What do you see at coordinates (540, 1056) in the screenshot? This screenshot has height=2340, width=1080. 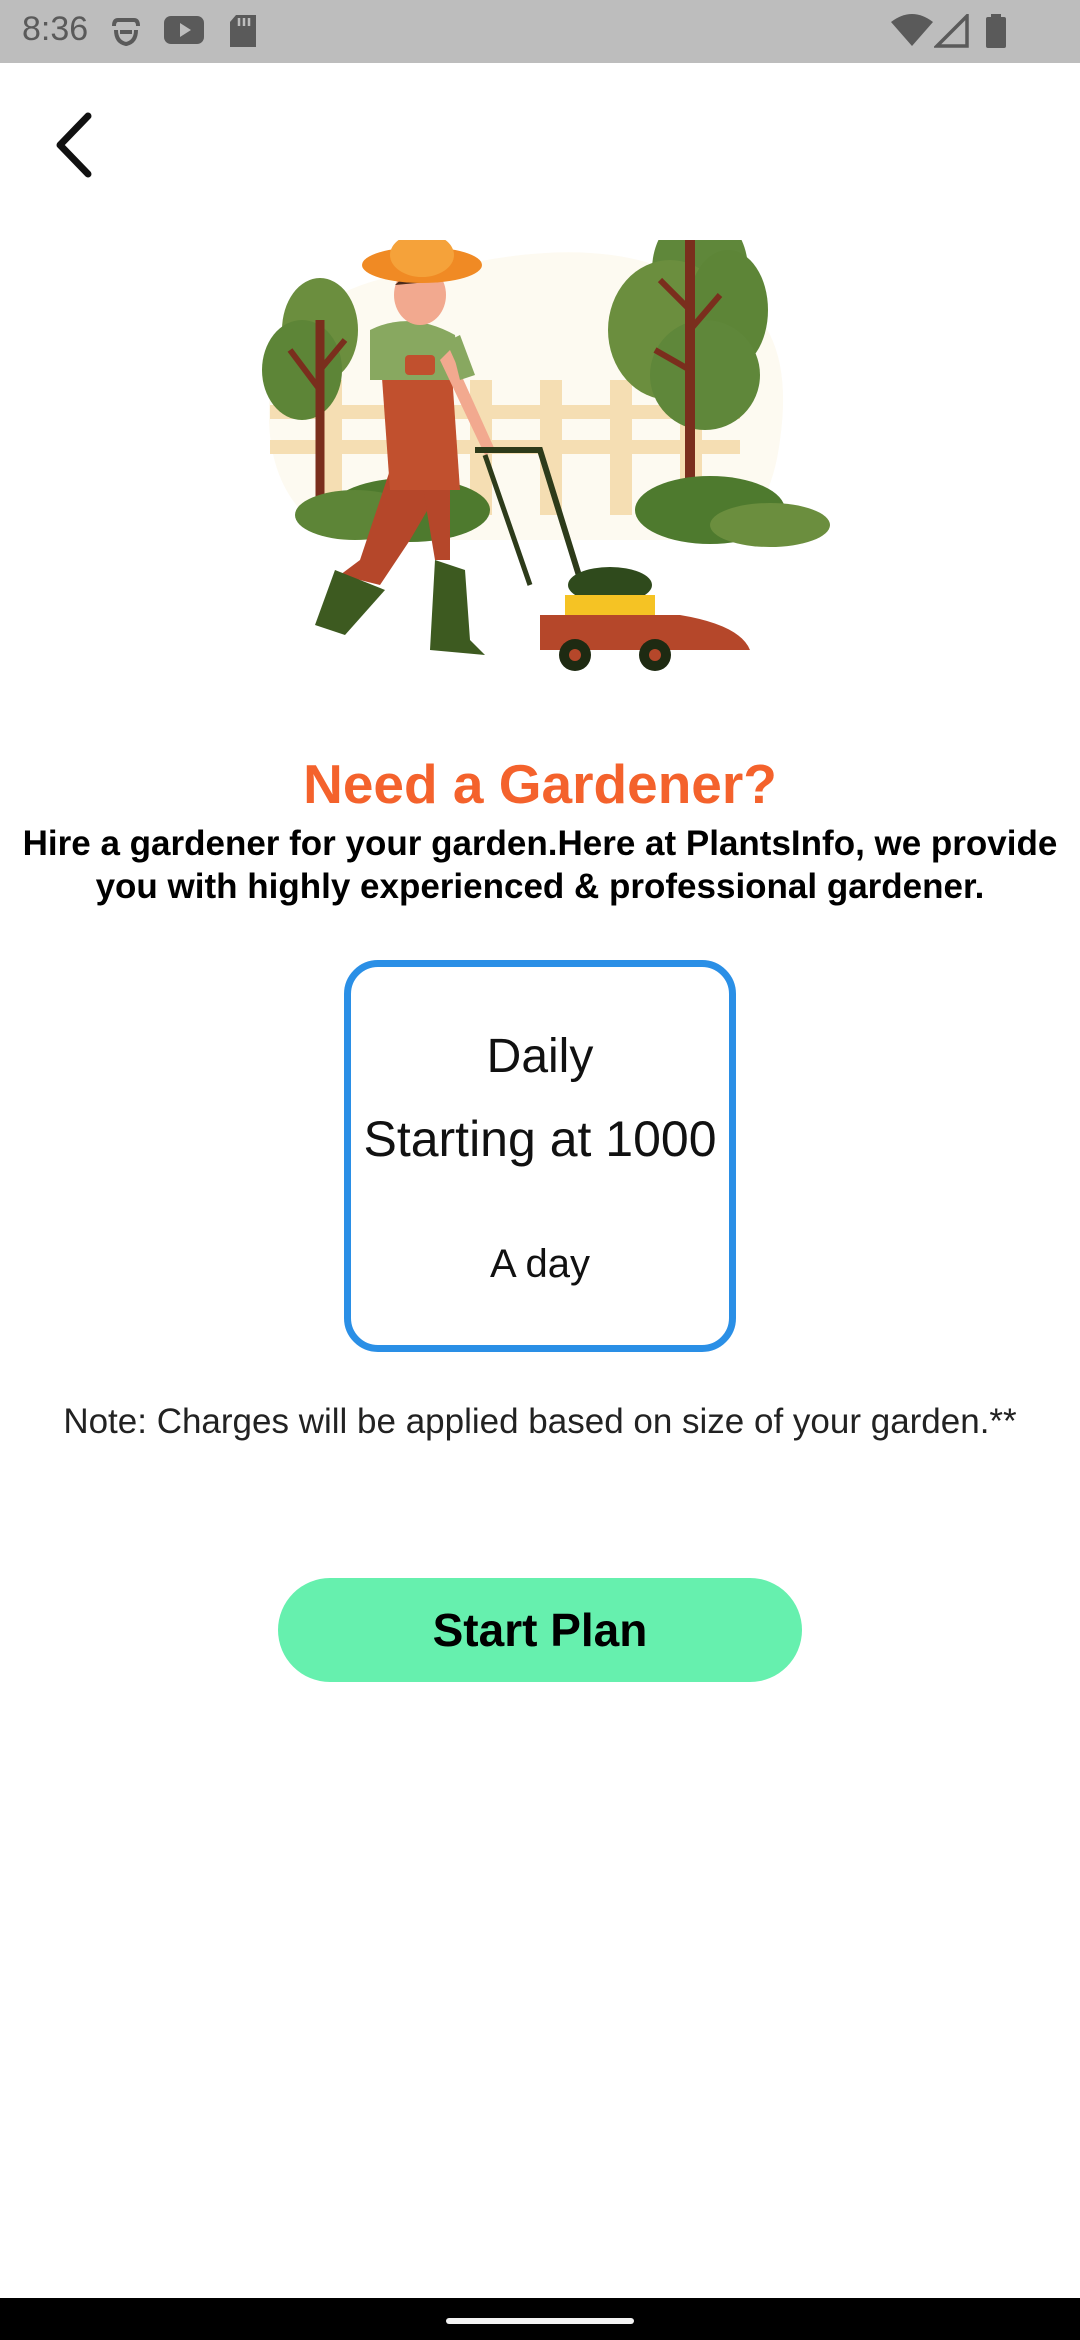 I see `plan-name: Daily` at bounding box center [540, 1056].